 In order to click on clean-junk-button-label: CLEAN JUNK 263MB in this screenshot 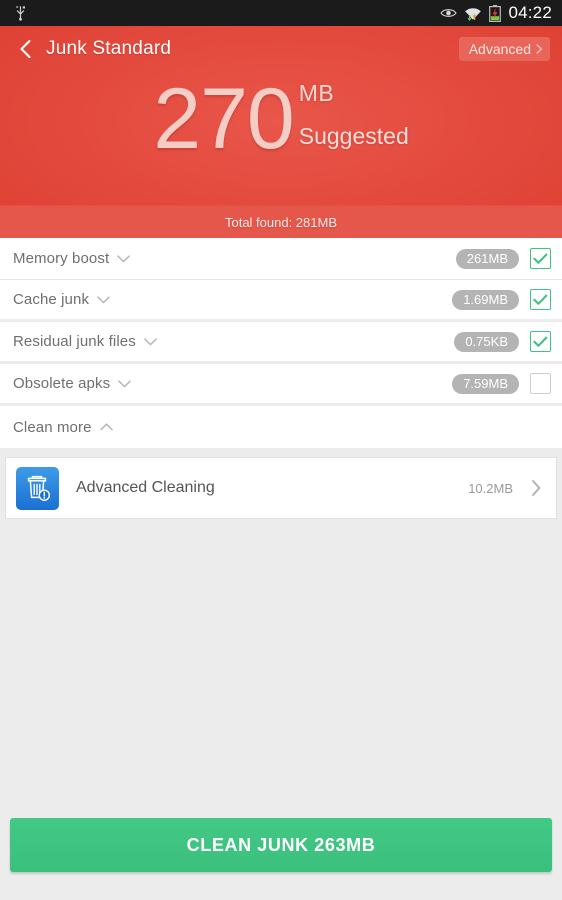, I will do `click(281, 844)`.